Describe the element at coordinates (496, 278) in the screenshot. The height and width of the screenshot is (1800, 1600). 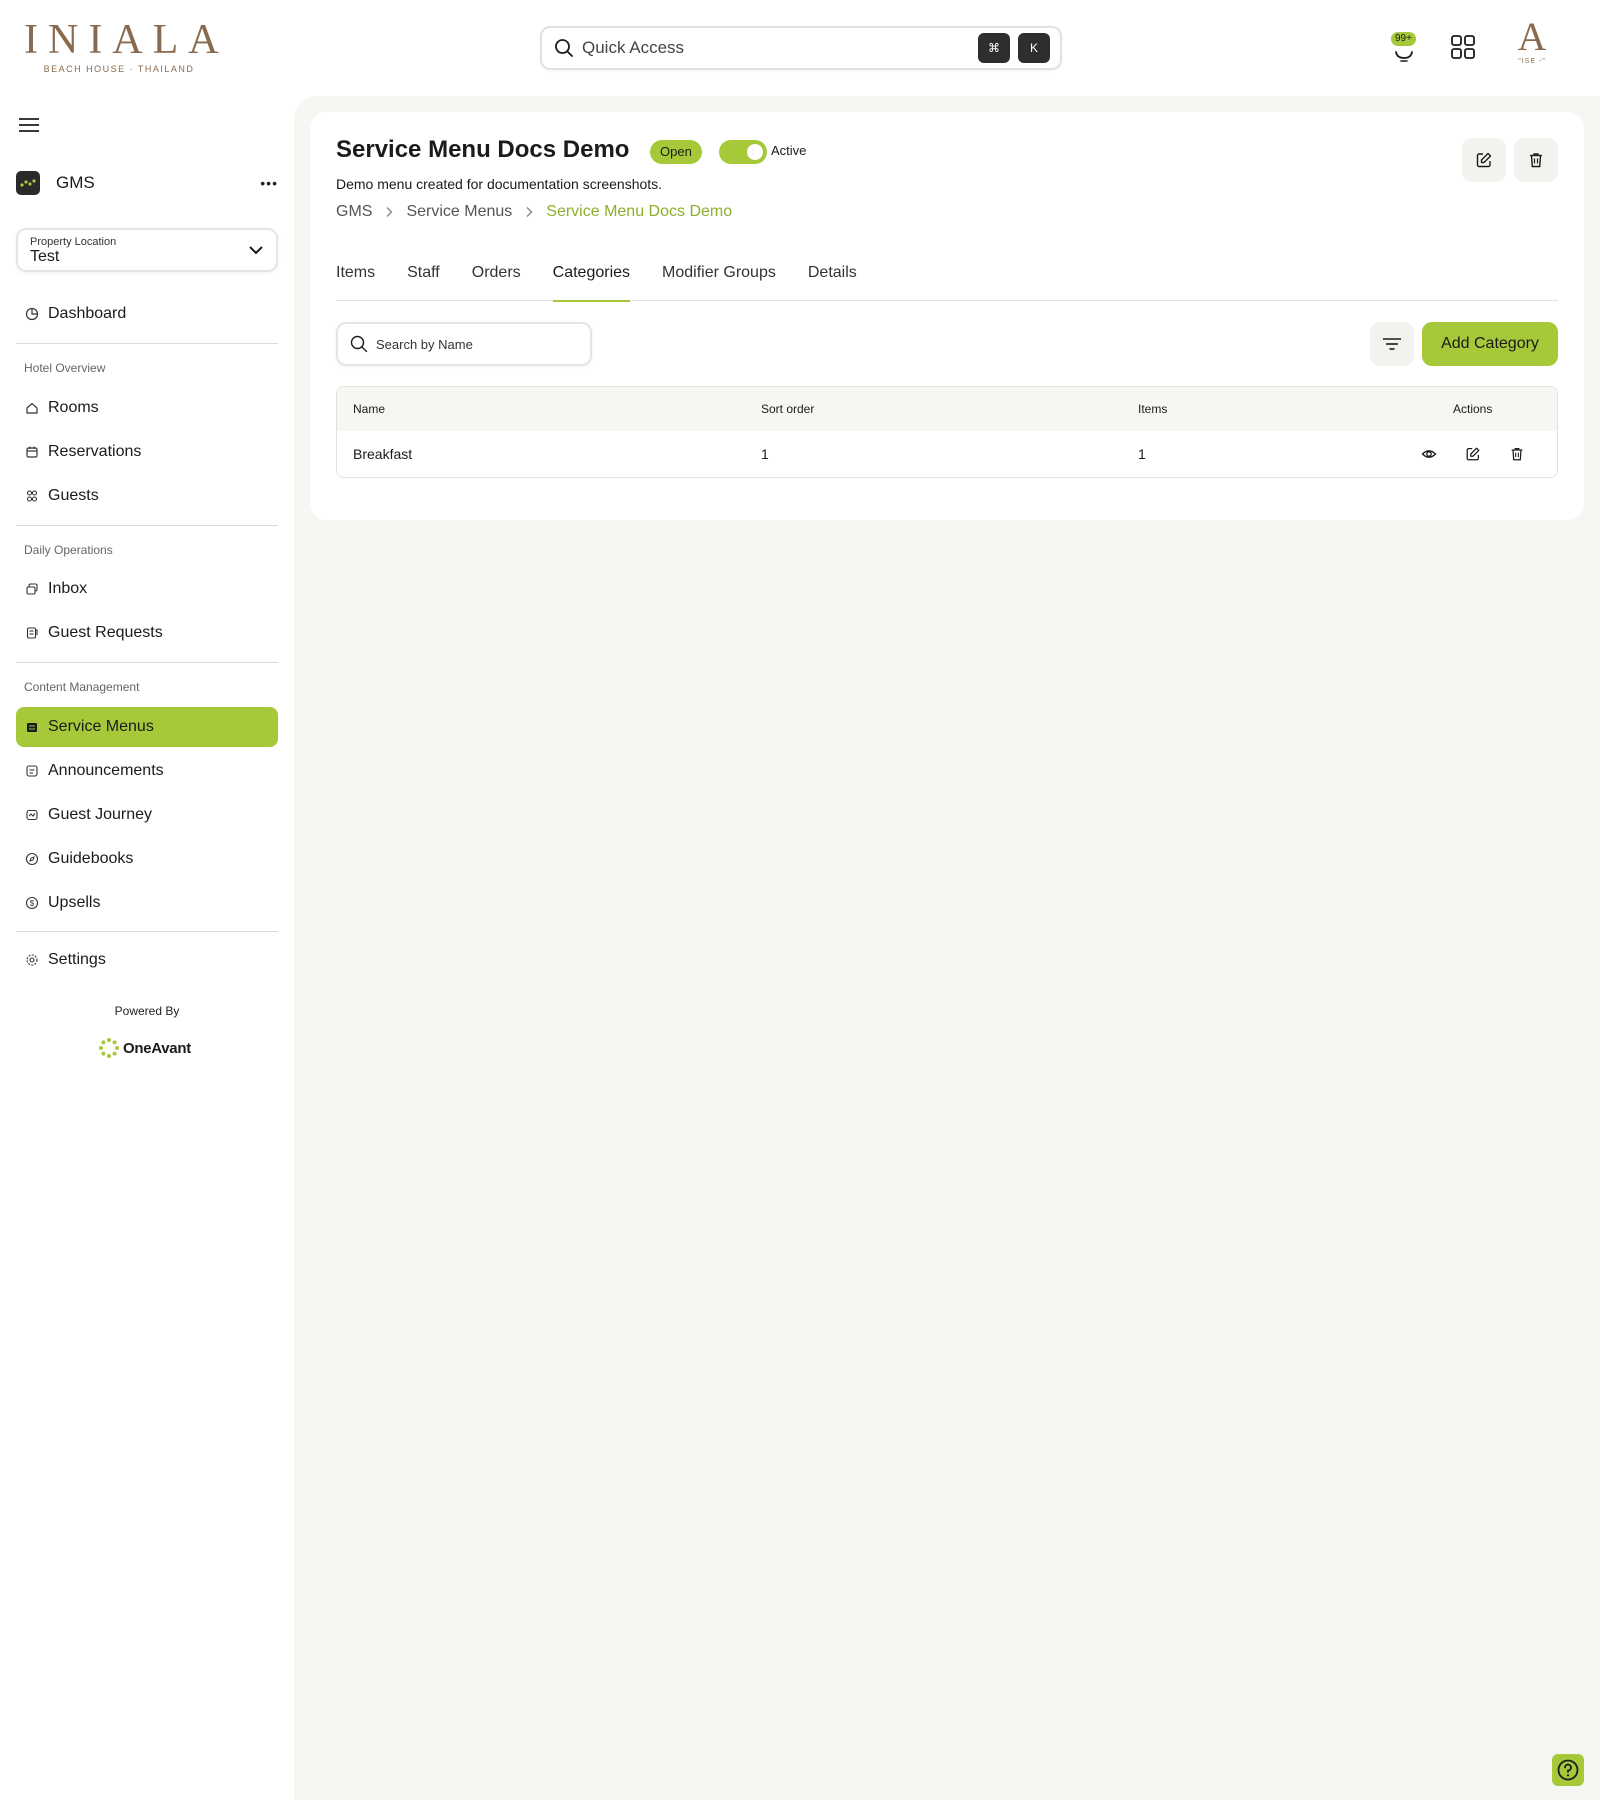
I see `tab-orders: Orders` at that location.